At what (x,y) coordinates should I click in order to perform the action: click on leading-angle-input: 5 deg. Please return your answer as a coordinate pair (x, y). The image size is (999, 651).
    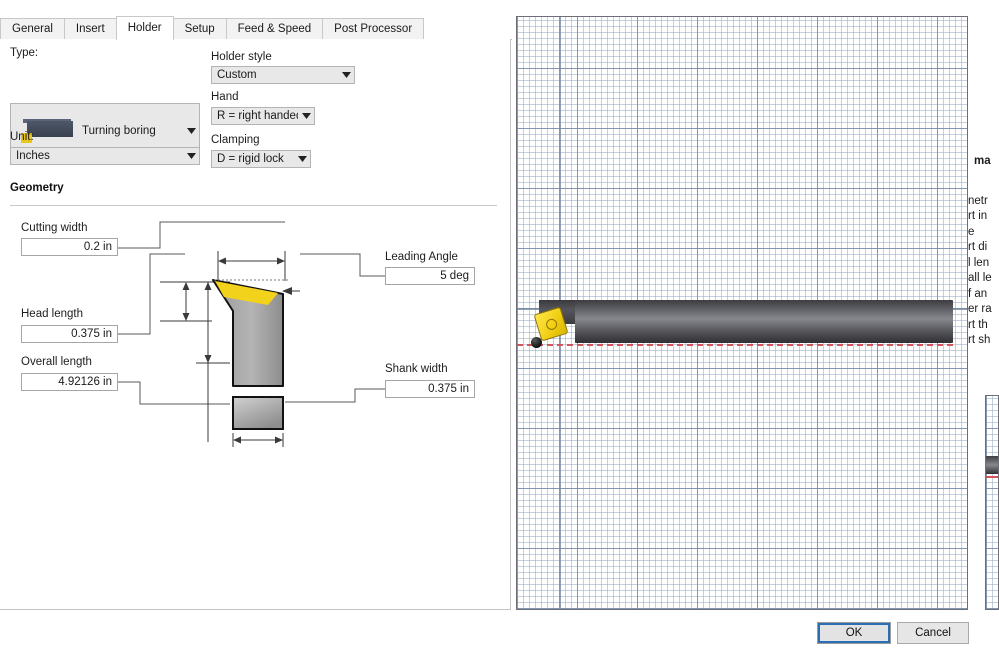
    Looking at the image, I should click on (430, 276).